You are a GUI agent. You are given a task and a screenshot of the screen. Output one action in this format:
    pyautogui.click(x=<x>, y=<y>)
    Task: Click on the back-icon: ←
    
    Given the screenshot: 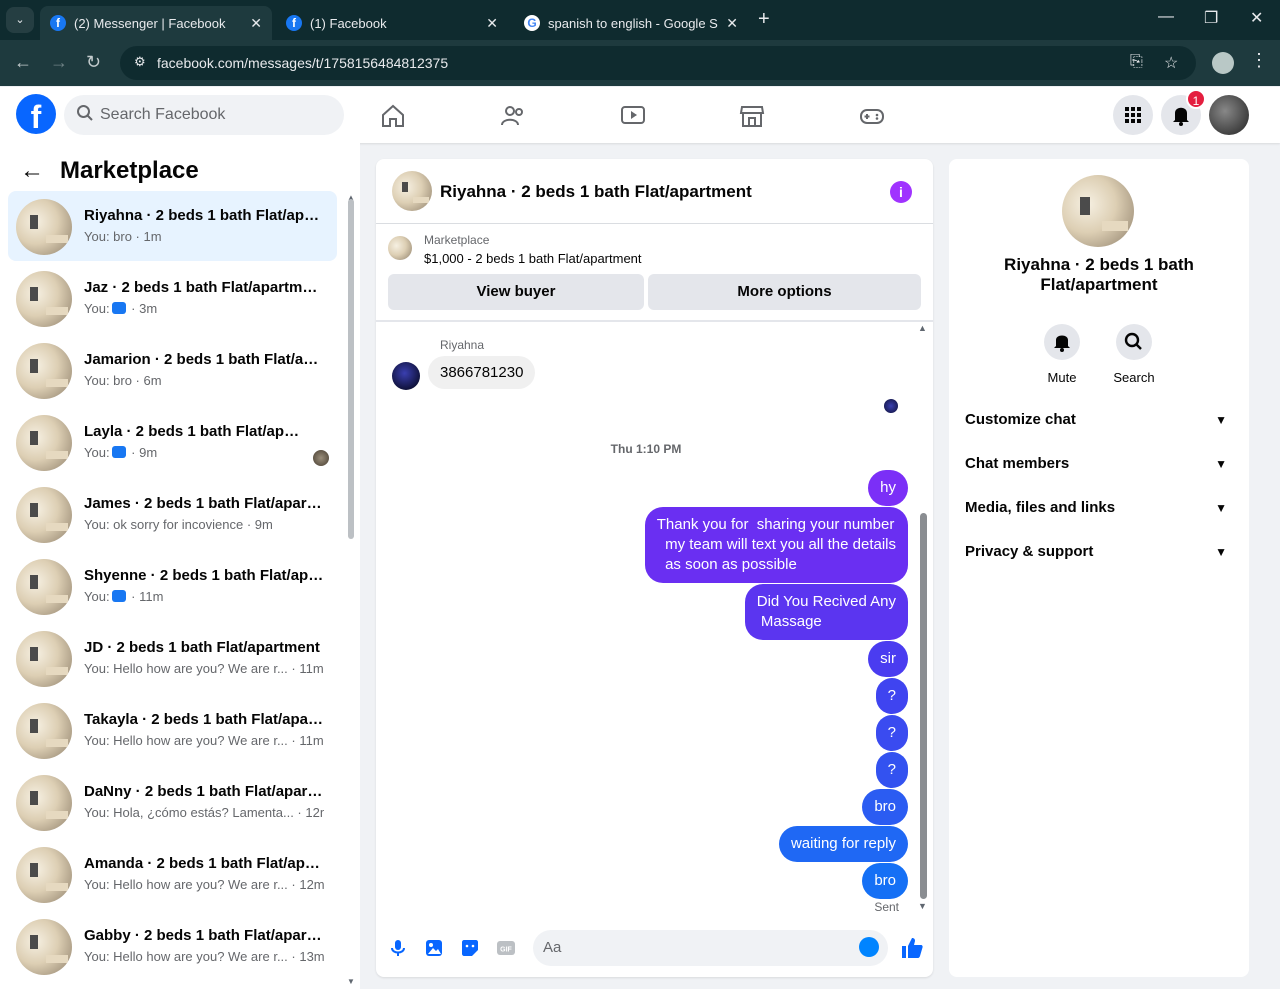 What is the action you would take?
    pyautogui.click(x=23, y=62)
    